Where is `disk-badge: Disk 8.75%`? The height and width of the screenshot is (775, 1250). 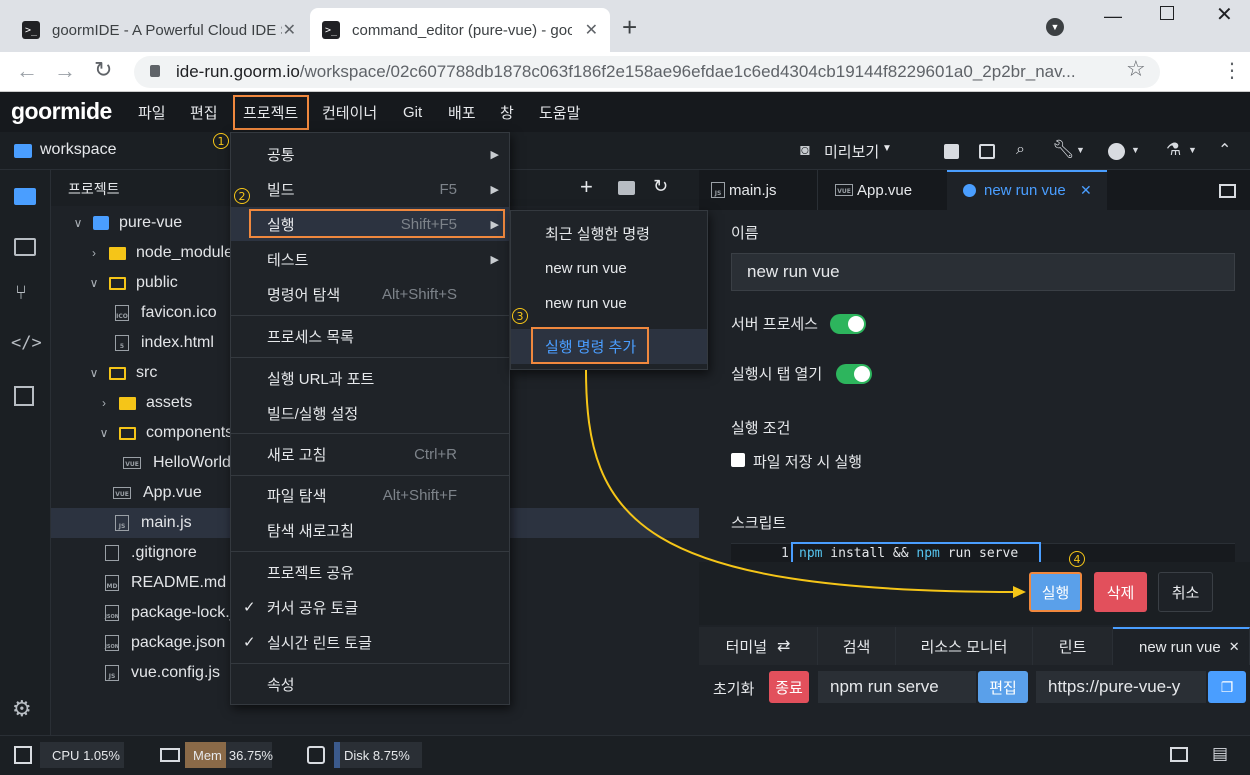 disk-badge: Disk 8.75% is located at coordinates (378, 755).